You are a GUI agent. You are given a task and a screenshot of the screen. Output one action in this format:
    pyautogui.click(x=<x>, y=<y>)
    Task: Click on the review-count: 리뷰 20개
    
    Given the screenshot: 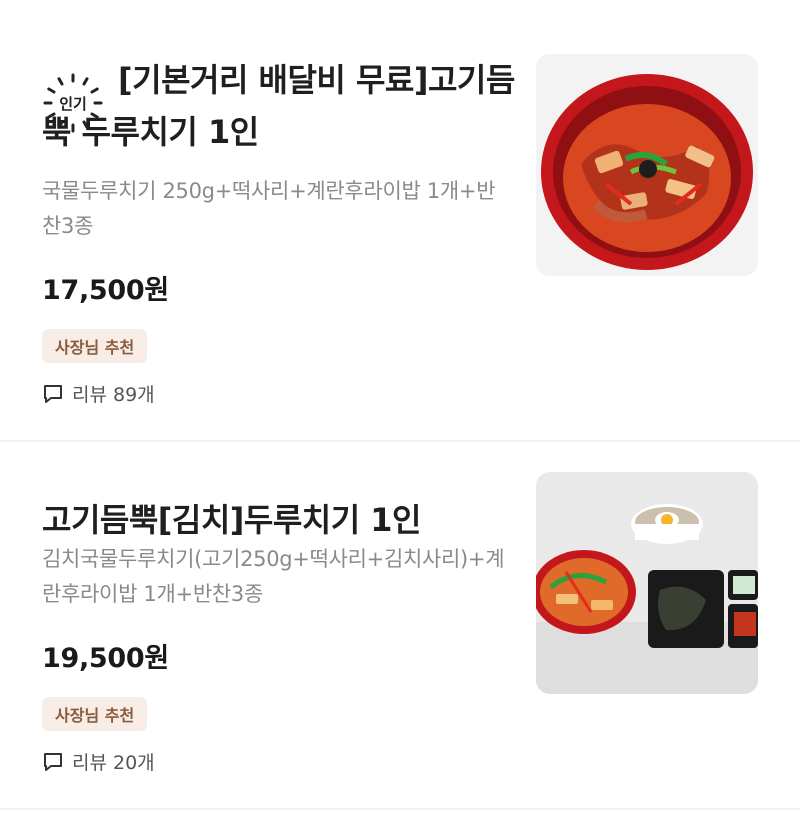 What is the action you would take?
    pyautogui.click(x=98, y=761)
    